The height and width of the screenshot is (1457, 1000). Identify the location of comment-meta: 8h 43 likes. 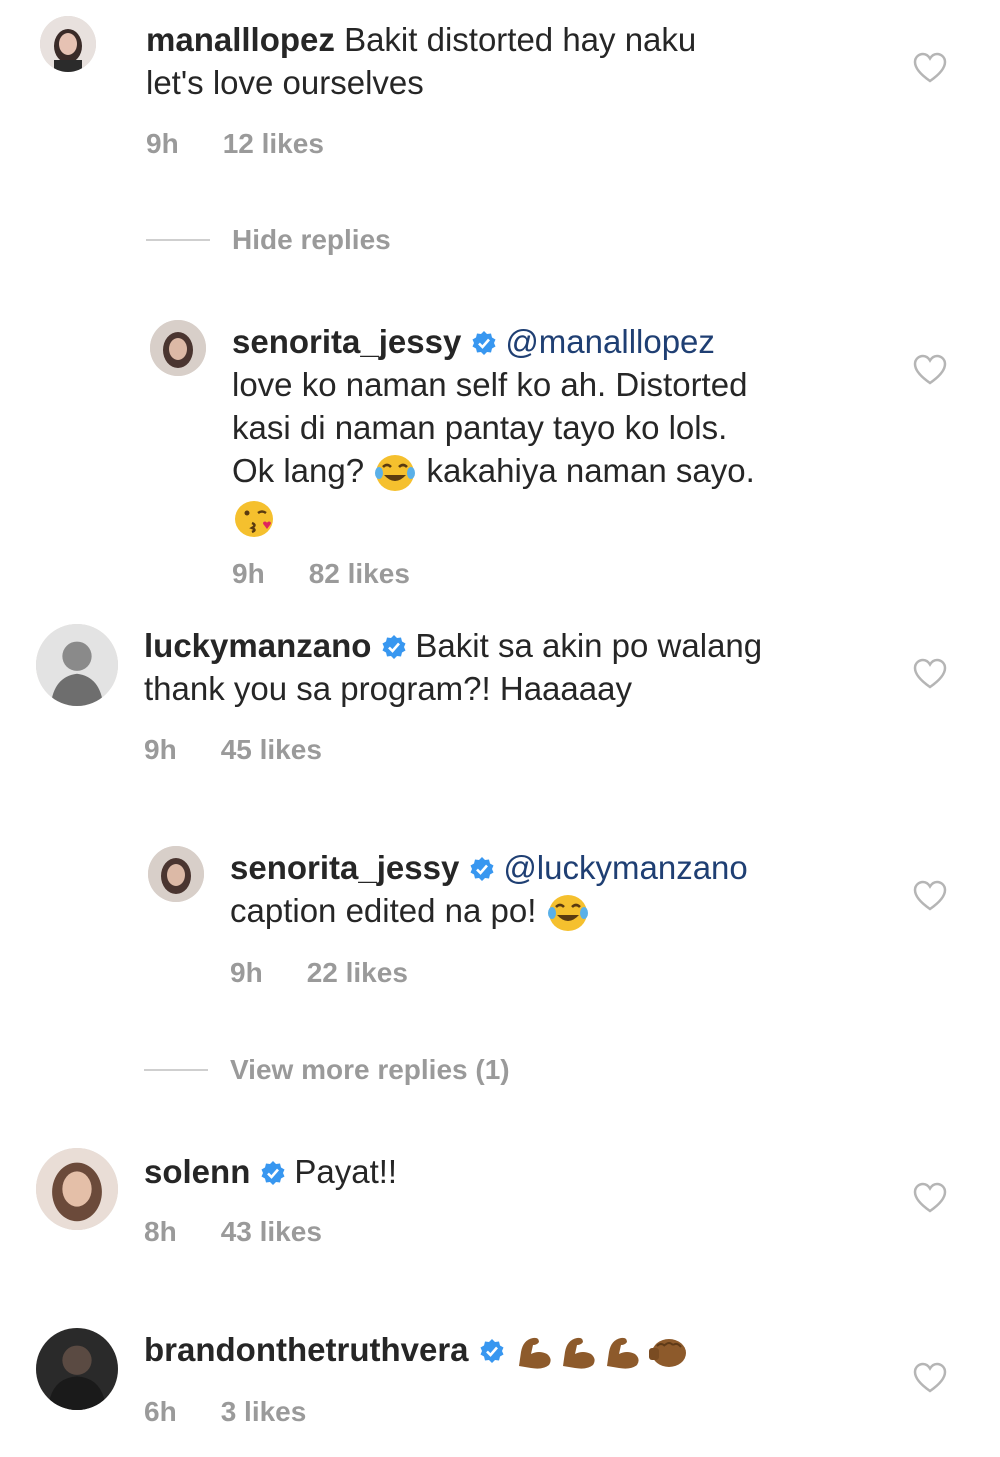
(255, 1232).